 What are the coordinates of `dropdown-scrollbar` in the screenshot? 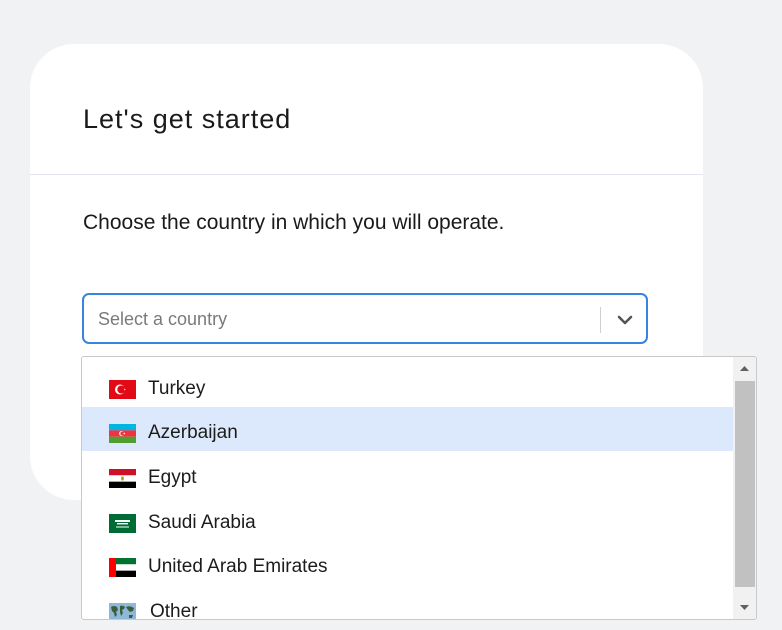 It's located at (744, 488).